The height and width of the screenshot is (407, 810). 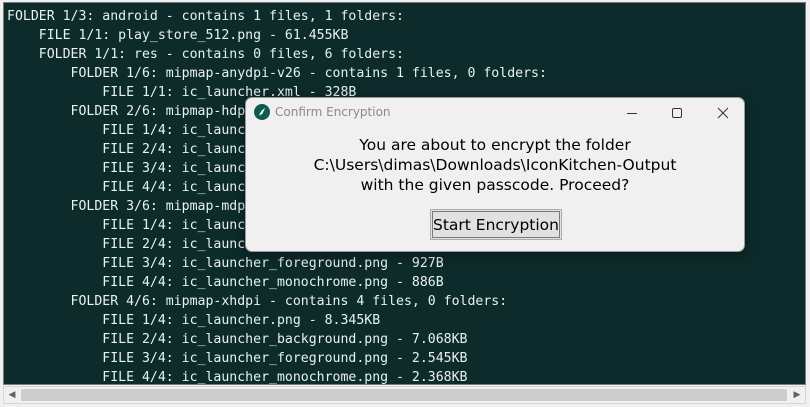 I want to click on minimize-icon, so click(x=632, y=112).